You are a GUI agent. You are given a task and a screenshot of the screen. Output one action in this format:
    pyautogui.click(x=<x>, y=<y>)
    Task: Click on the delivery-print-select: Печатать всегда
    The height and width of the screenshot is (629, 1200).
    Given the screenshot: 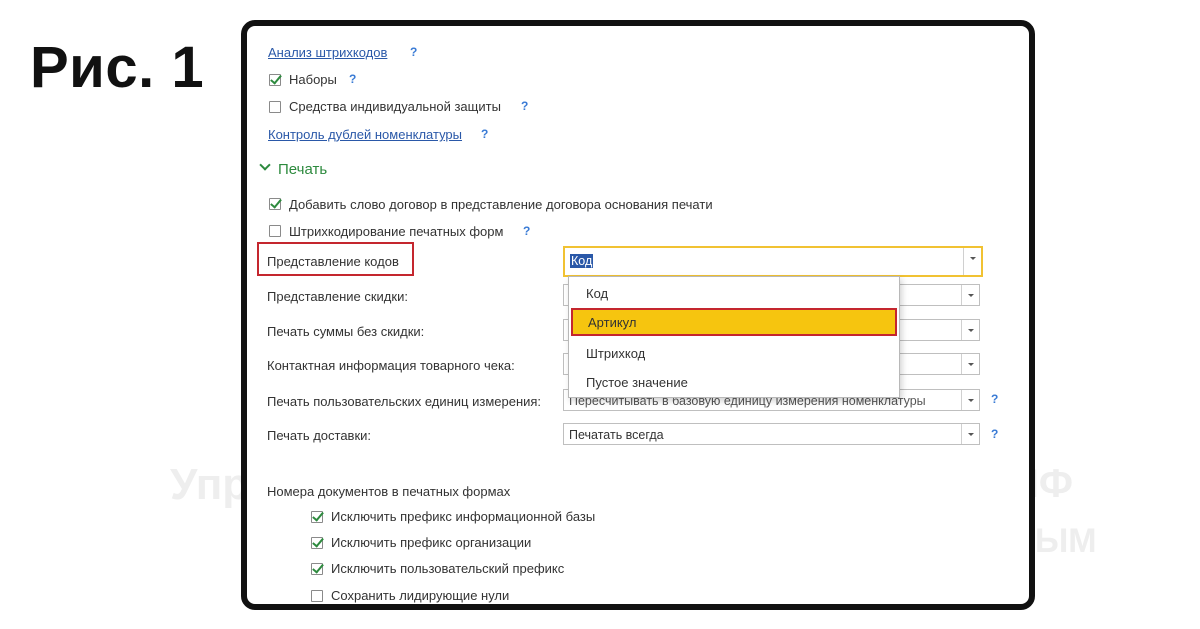 What is the action you would take?
    pyautogui.click(x=771, y=434)
    